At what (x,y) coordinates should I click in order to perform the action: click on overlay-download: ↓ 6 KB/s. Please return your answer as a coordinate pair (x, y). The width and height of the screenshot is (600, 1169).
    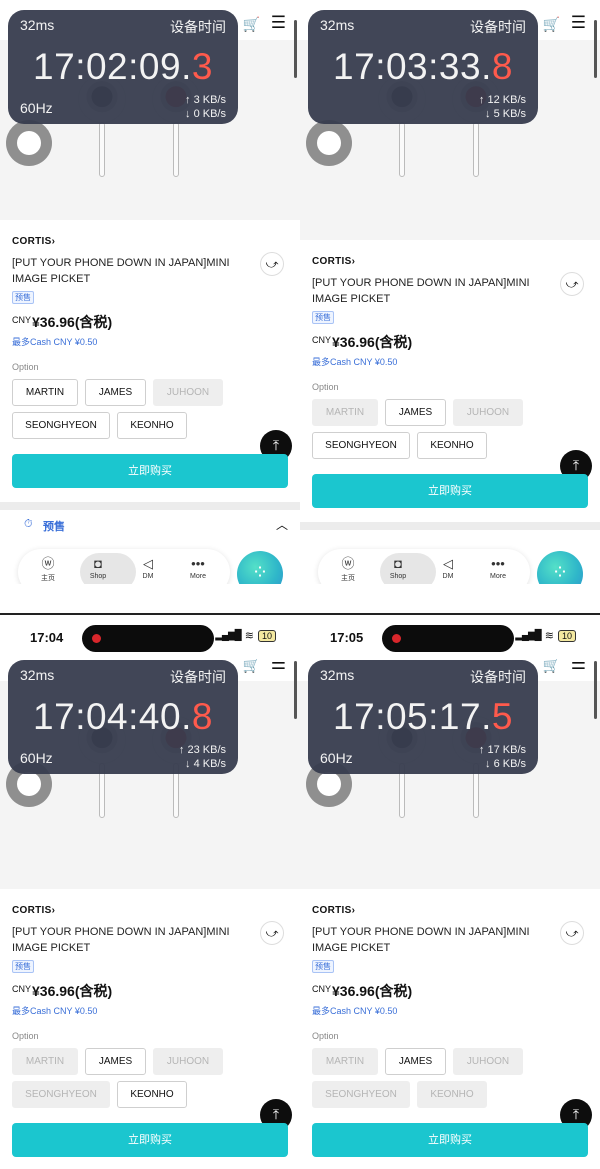
    Looking at the image, I should click on (505, 764).